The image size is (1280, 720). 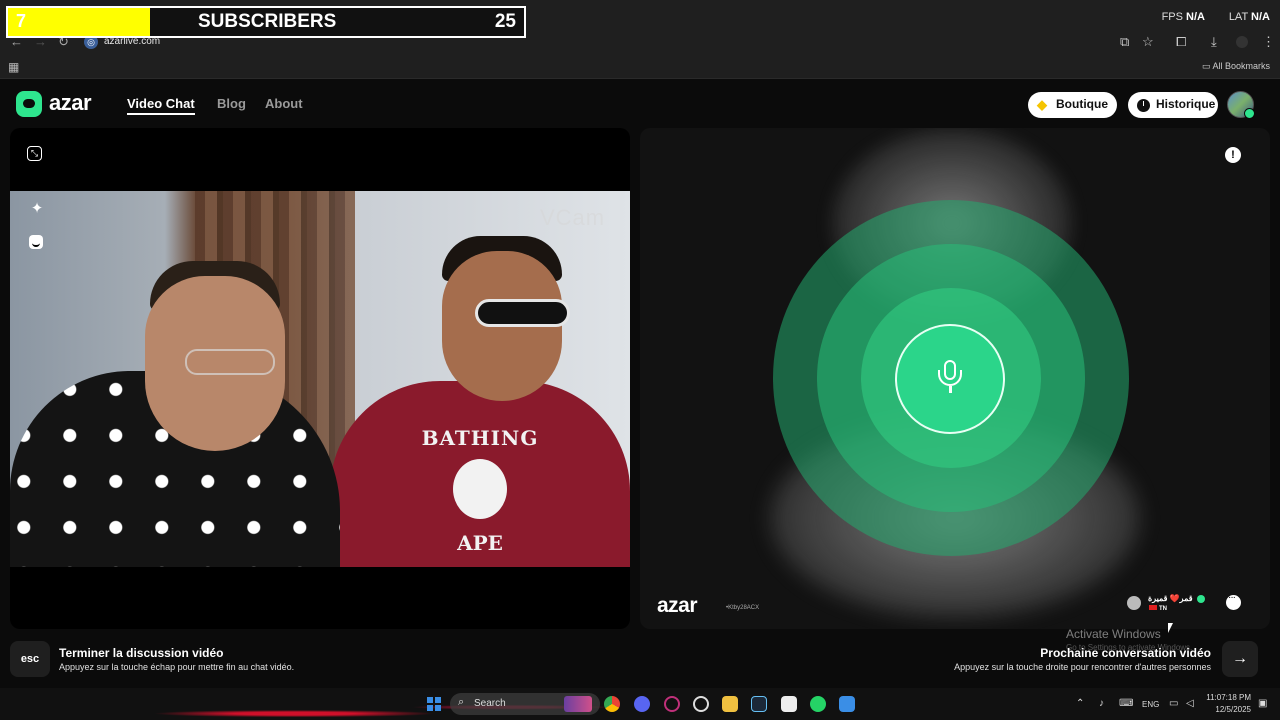 What do you see at coordinates (480, 438) in the screenshot?
I see `shirt-text-top: BATHING` at bounding box center [480, 438].